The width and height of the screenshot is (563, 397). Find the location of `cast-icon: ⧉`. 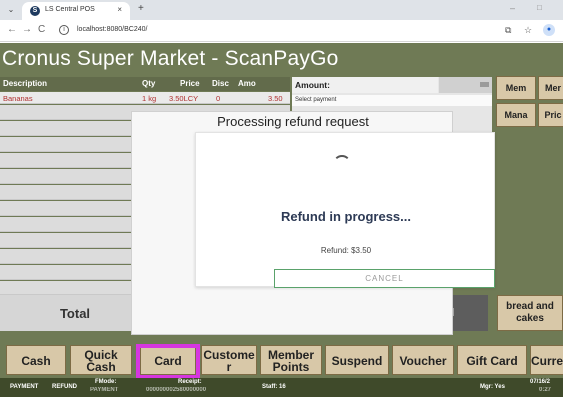

cast-icon: ⧉ is located at coordinates (508, 30).